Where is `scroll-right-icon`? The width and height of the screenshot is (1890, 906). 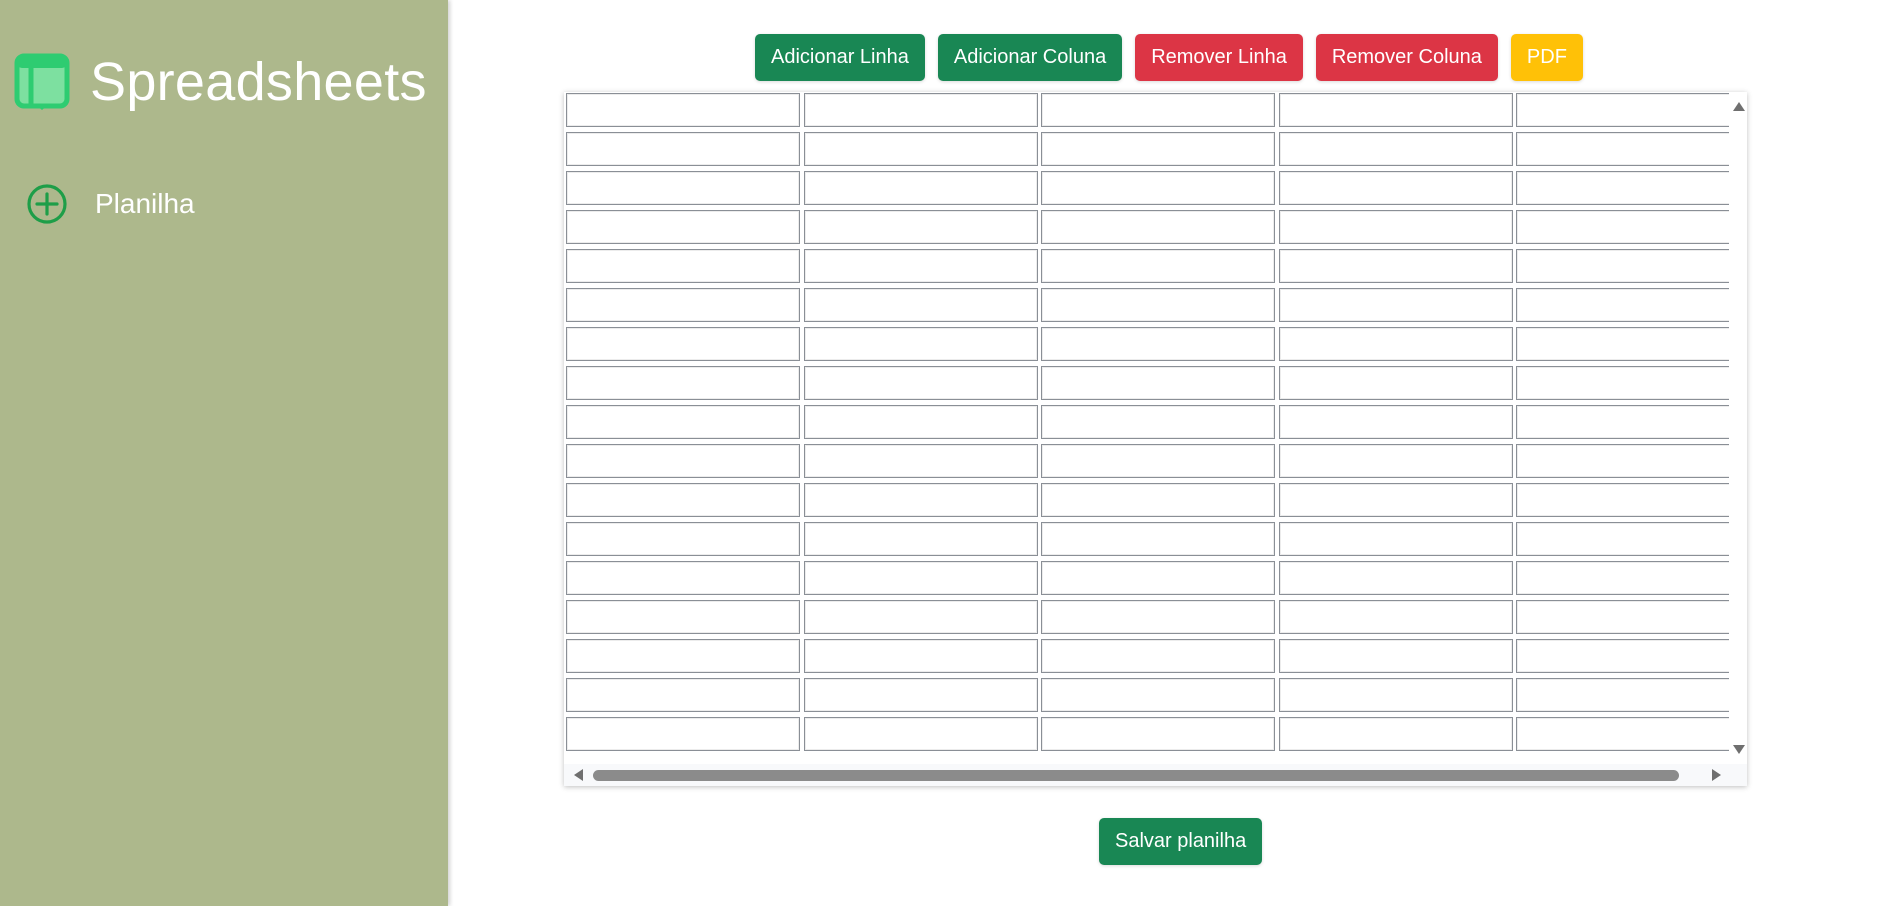 scroll-right-icon is located at coordinates (1716, 775).